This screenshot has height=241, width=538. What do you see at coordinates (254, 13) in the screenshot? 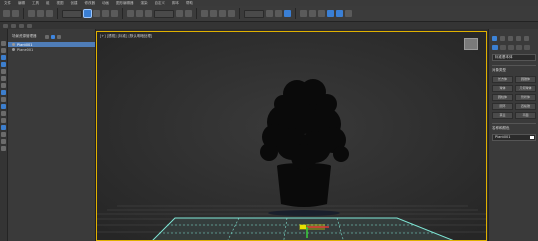
I see `named-selection-dropdown` at bounding box center [254, 13].